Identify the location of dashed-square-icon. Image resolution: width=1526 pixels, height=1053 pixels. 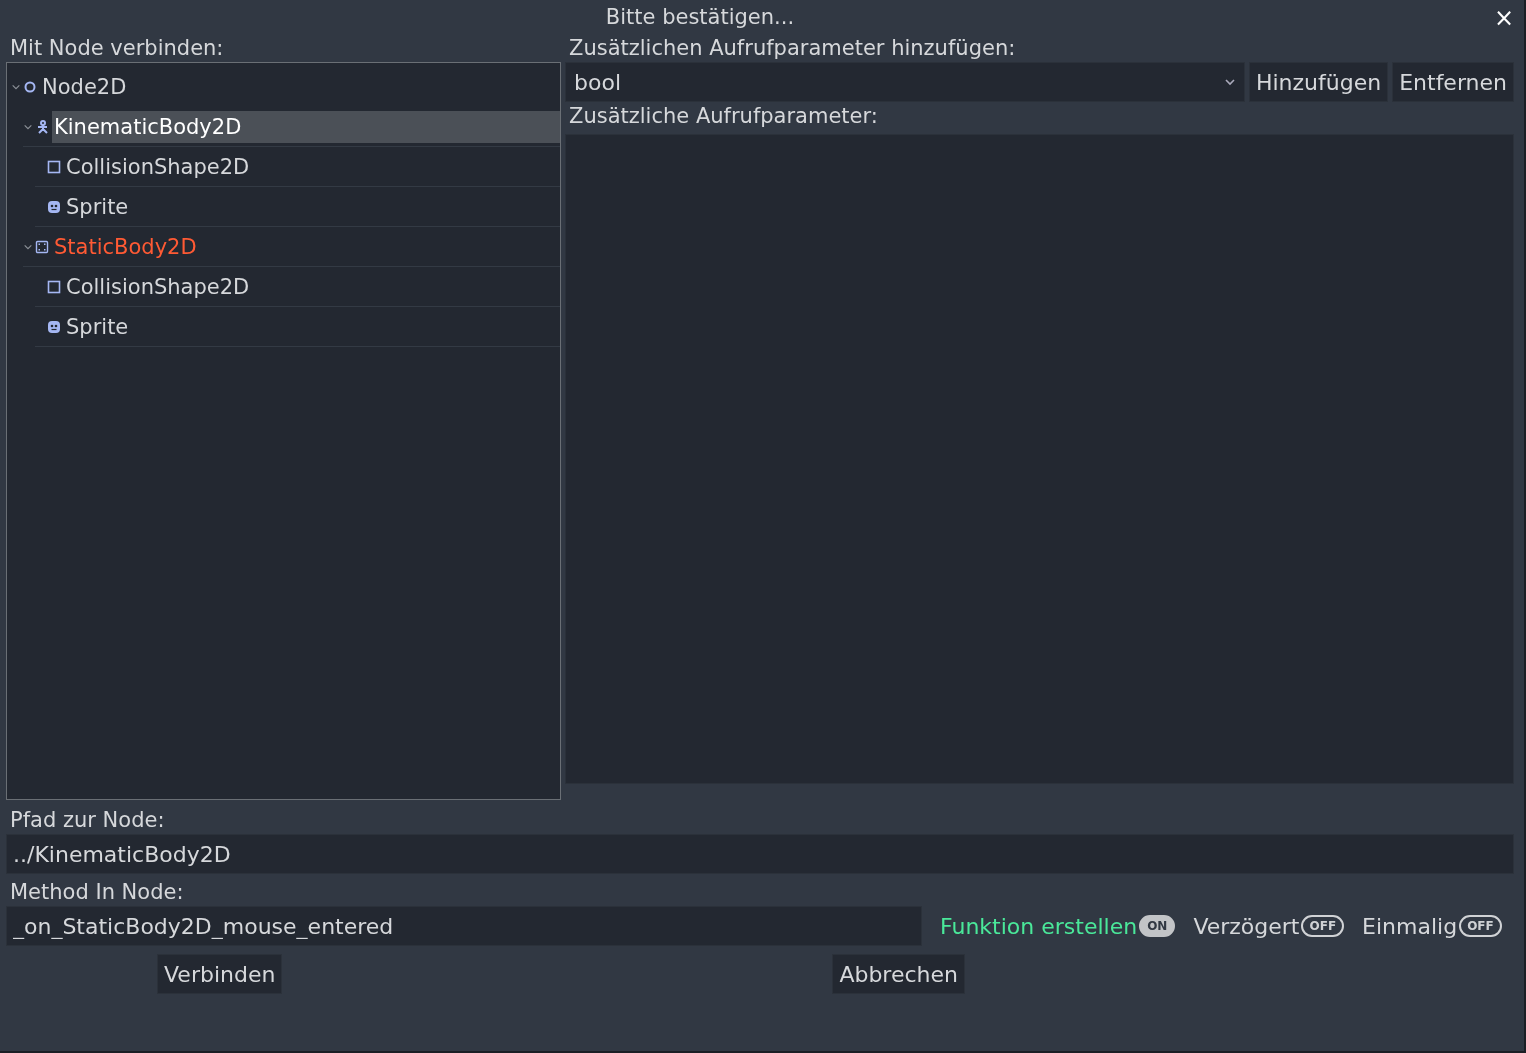
(42, 246).